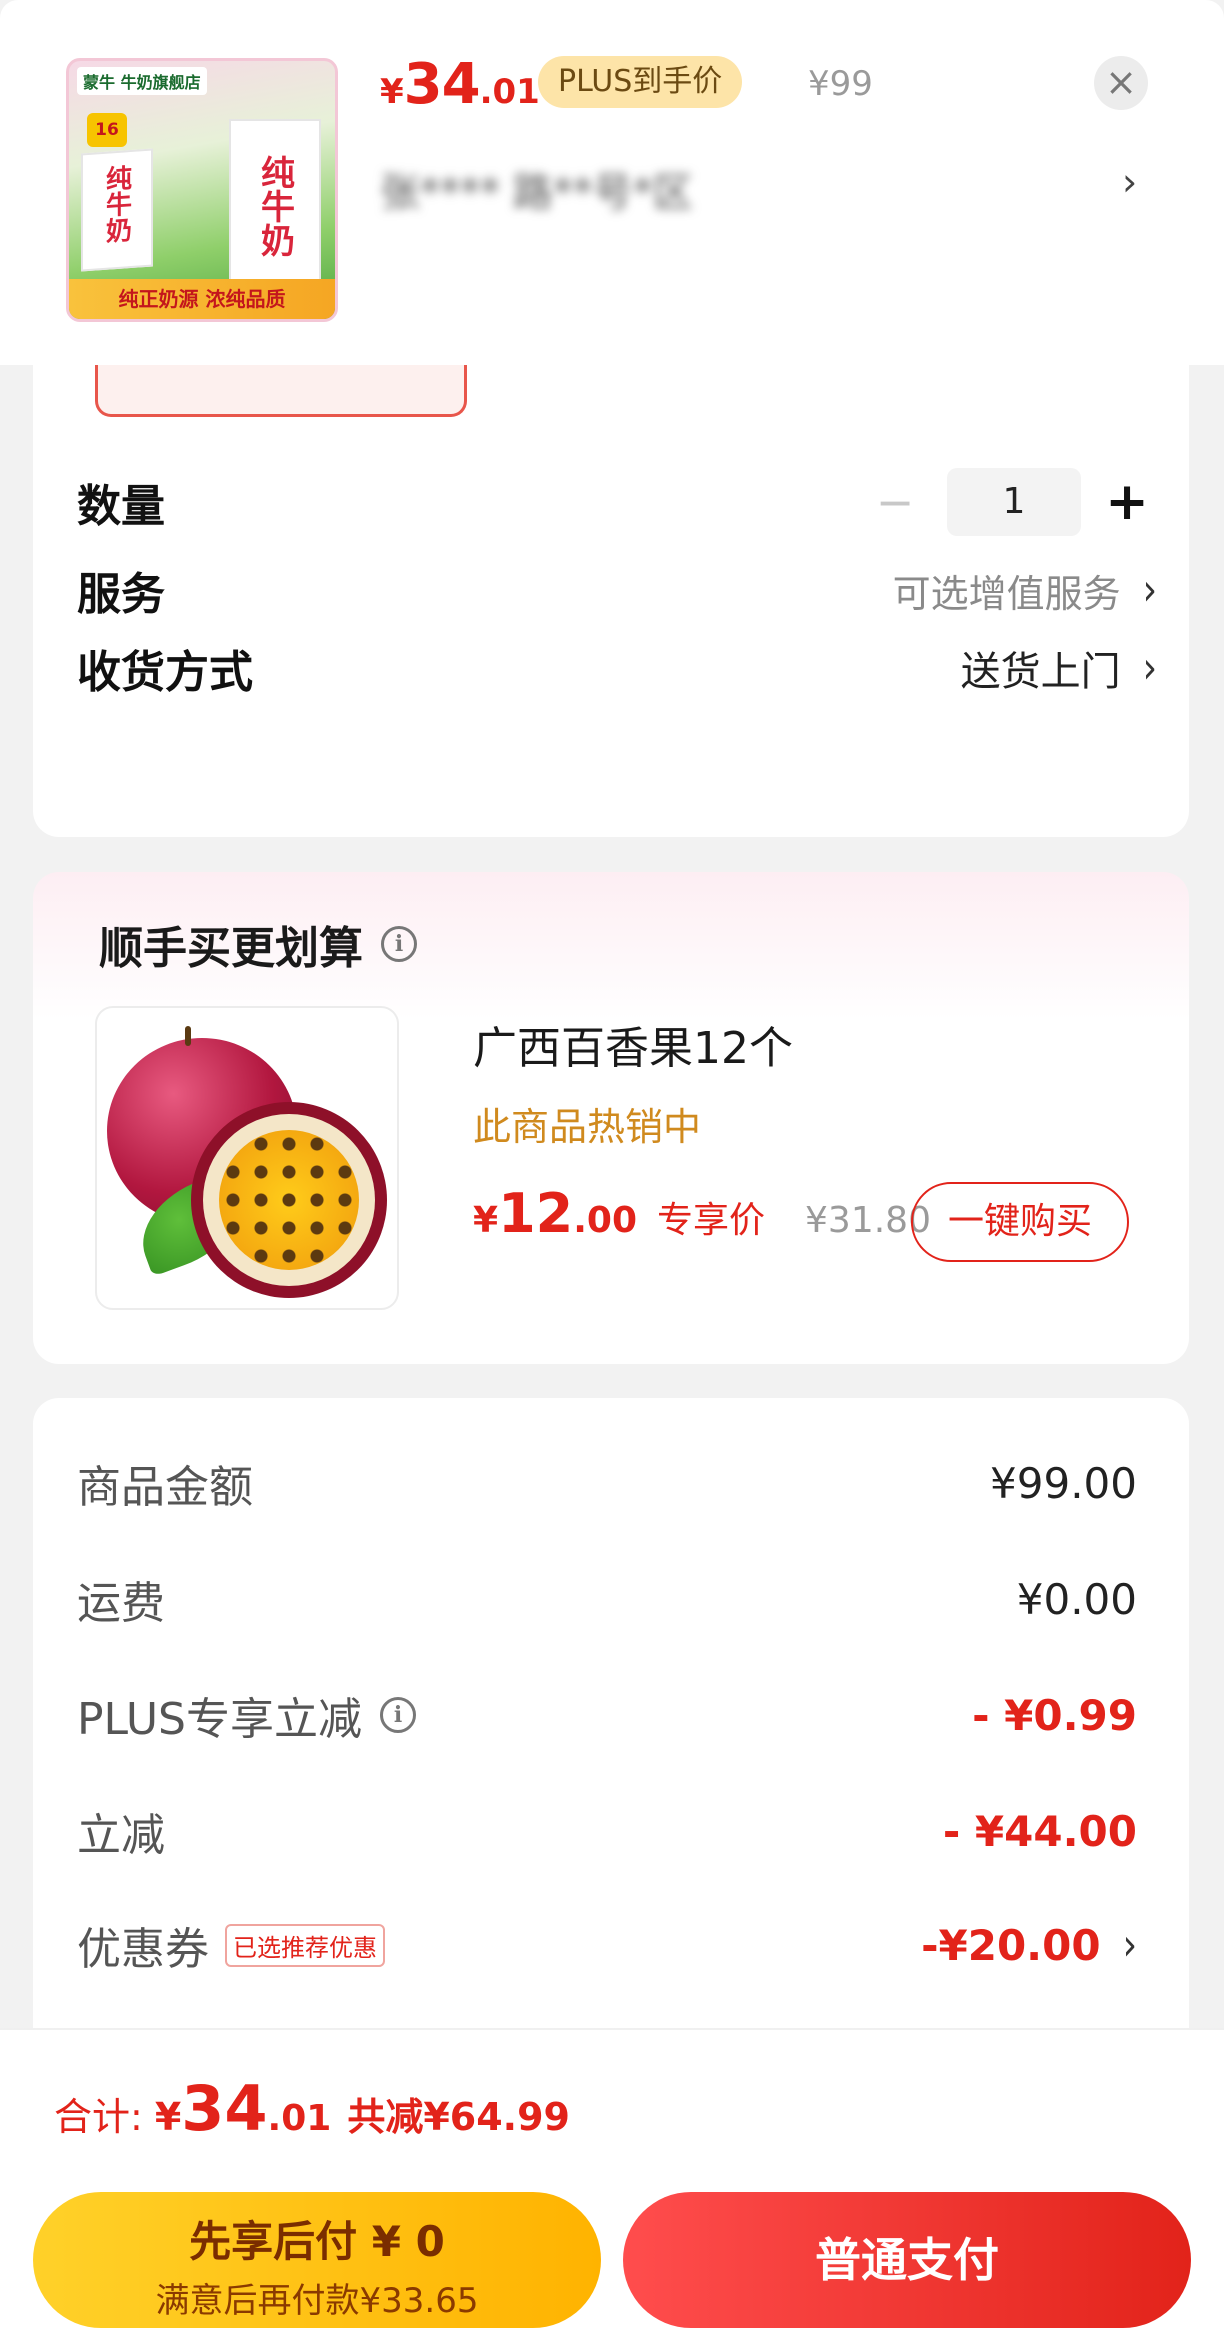 The width and height of the screenshot is (1224, 2344). I want to click on hot-selling-label: 此商品热销中, so click(587, 1127).